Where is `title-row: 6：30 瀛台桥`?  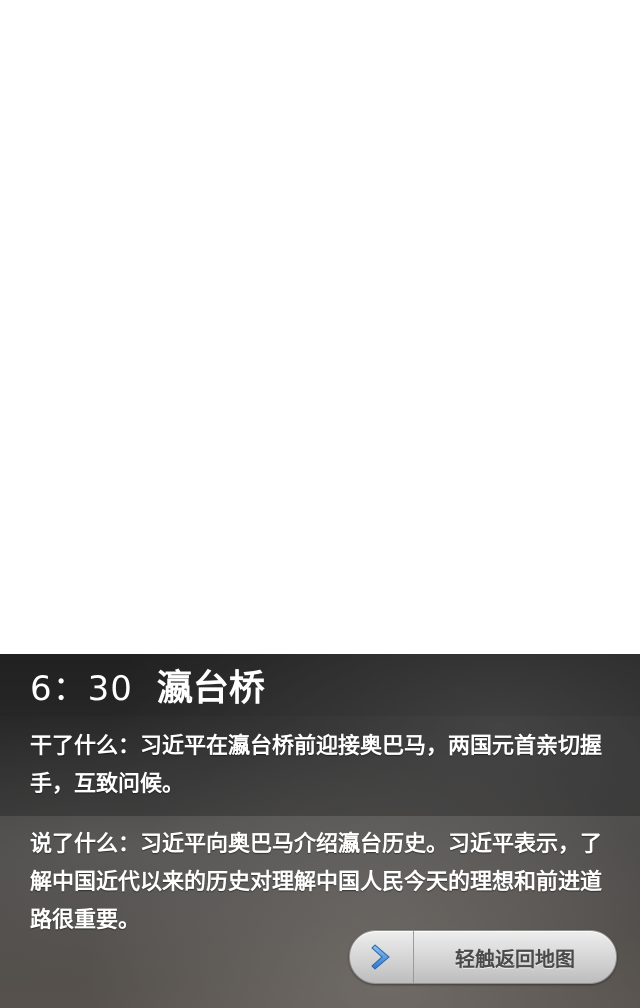
title-row: 6：30 瀛台桥 is located at coordinates (320, 685).